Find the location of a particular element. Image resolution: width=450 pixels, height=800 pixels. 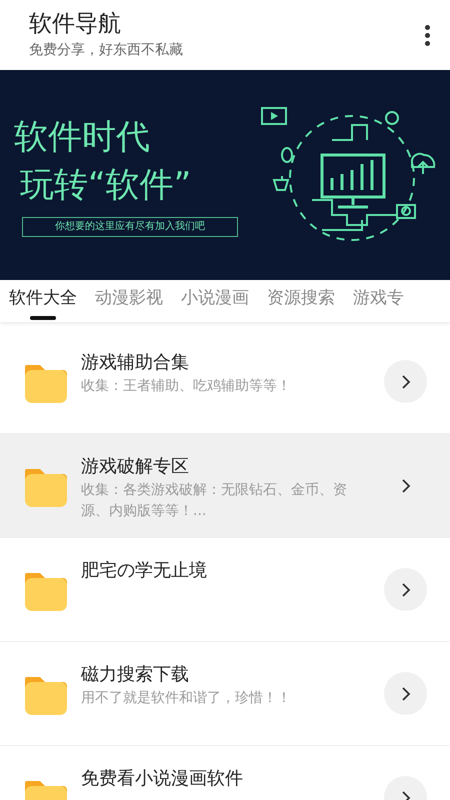

category-tab: 资源搜索 is located at coordinates (301, 301).